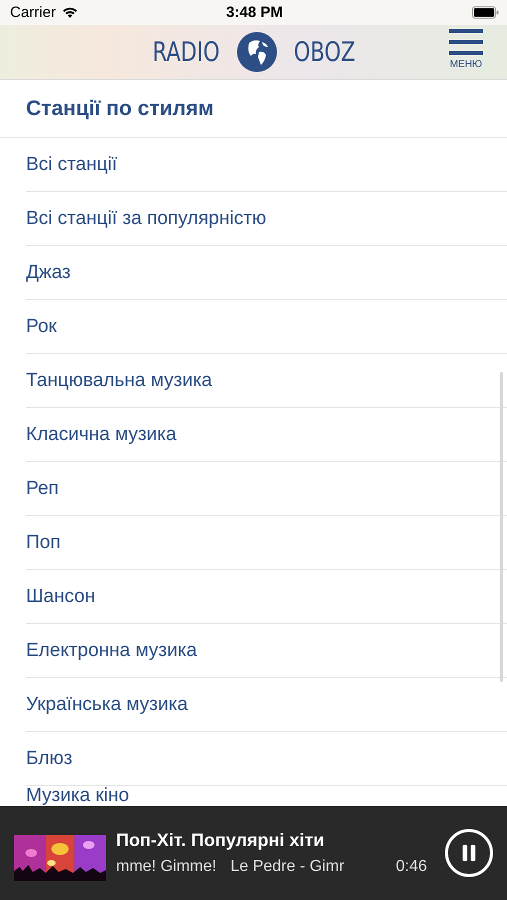 The image size is (507, 900). I want to click on pause-icon, so click(469, 853).